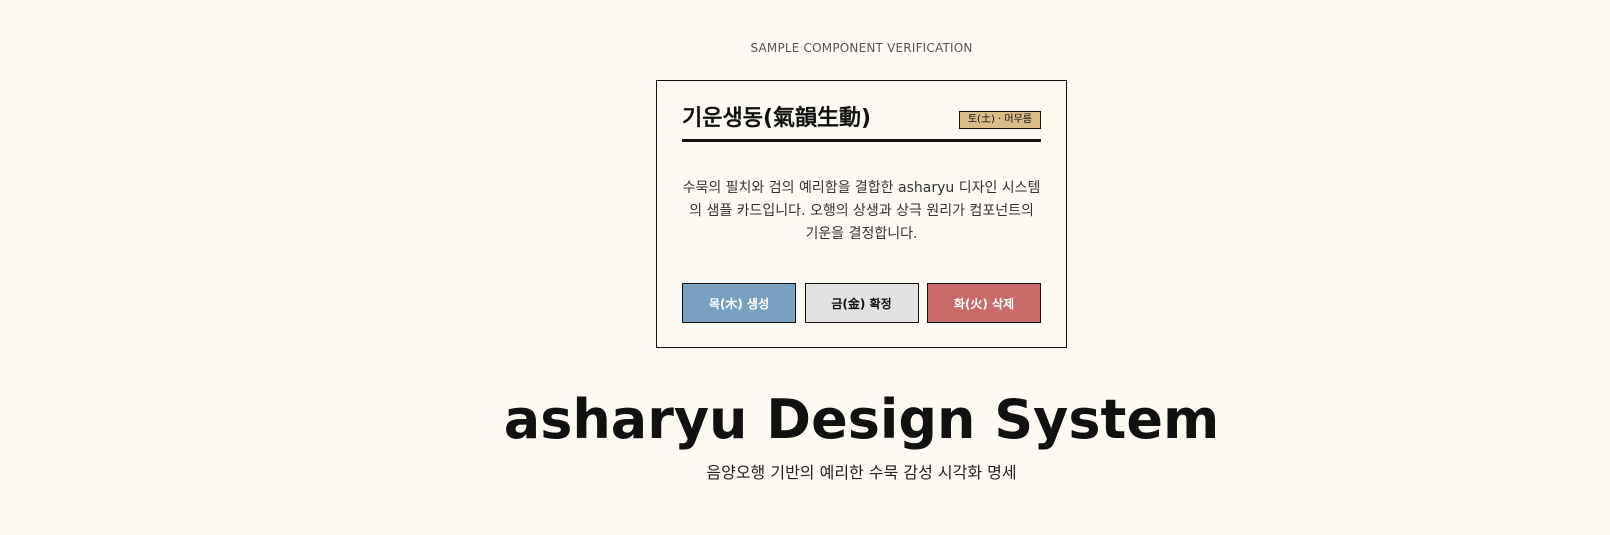  Describe the element at coordinates (861, 472) in the screenshot. I see `page-subtitle: 음양오행 기반의 예리한 수묵 감성 시각화 명세` at that location.